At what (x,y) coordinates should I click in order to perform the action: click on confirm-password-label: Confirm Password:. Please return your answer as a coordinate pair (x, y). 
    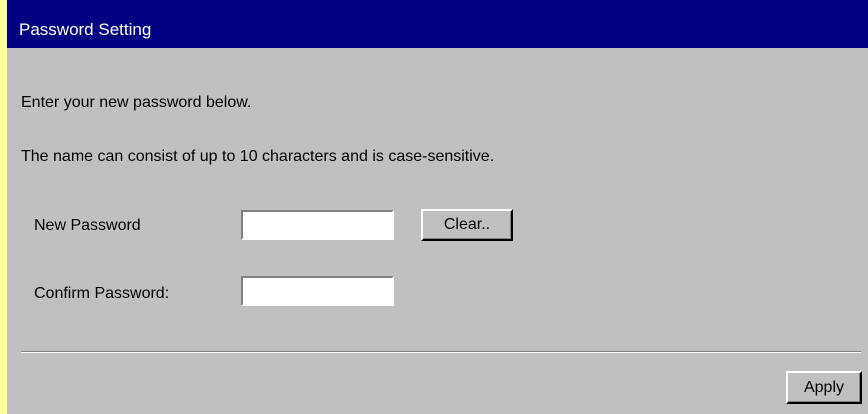
    Looking at the image, I should click on (102, 293).